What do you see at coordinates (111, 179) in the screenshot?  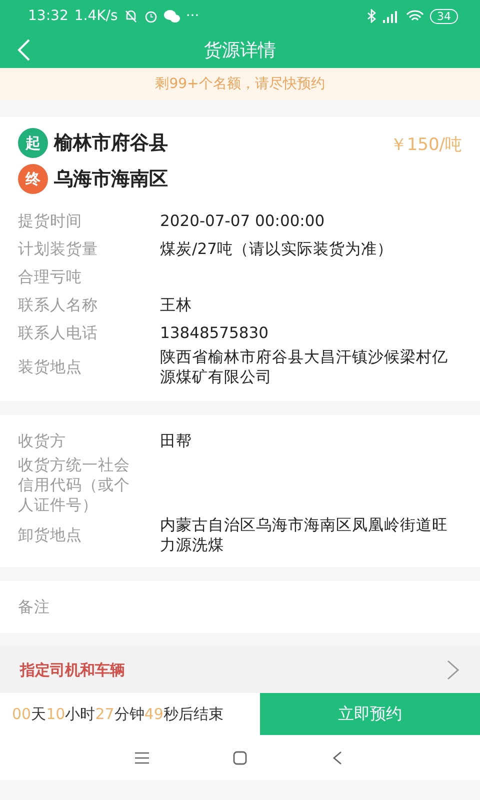 I see `destination-city: 乌海市海南区` at bounding box center [111, 179].